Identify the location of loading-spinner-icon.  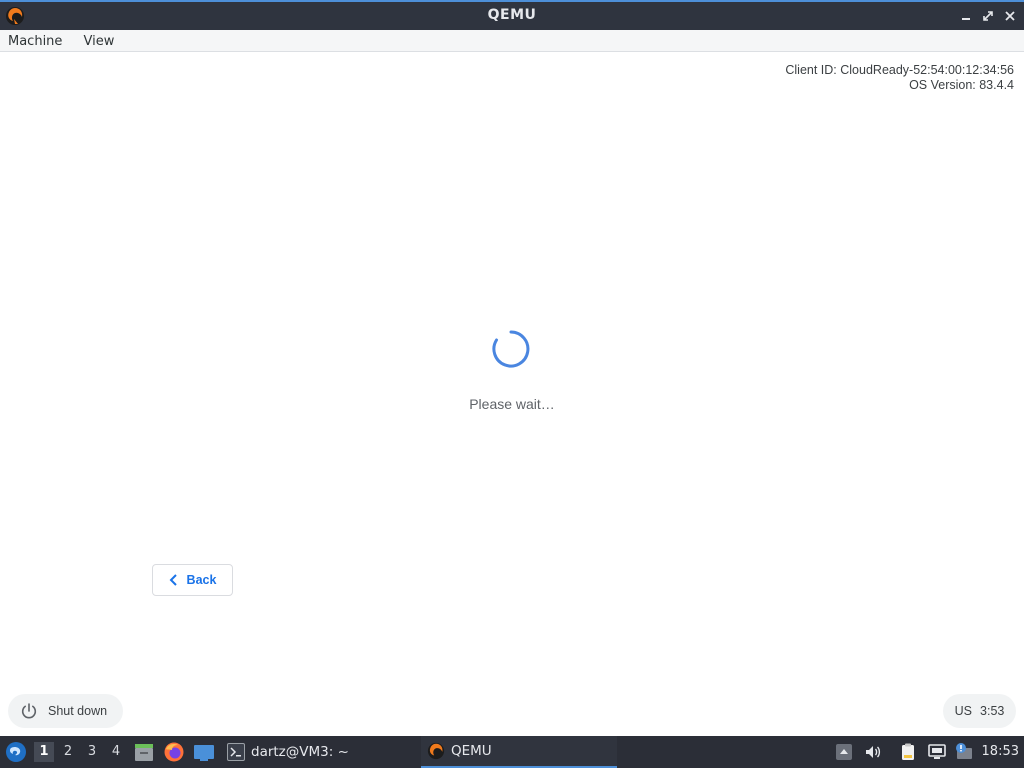
(511, 349).